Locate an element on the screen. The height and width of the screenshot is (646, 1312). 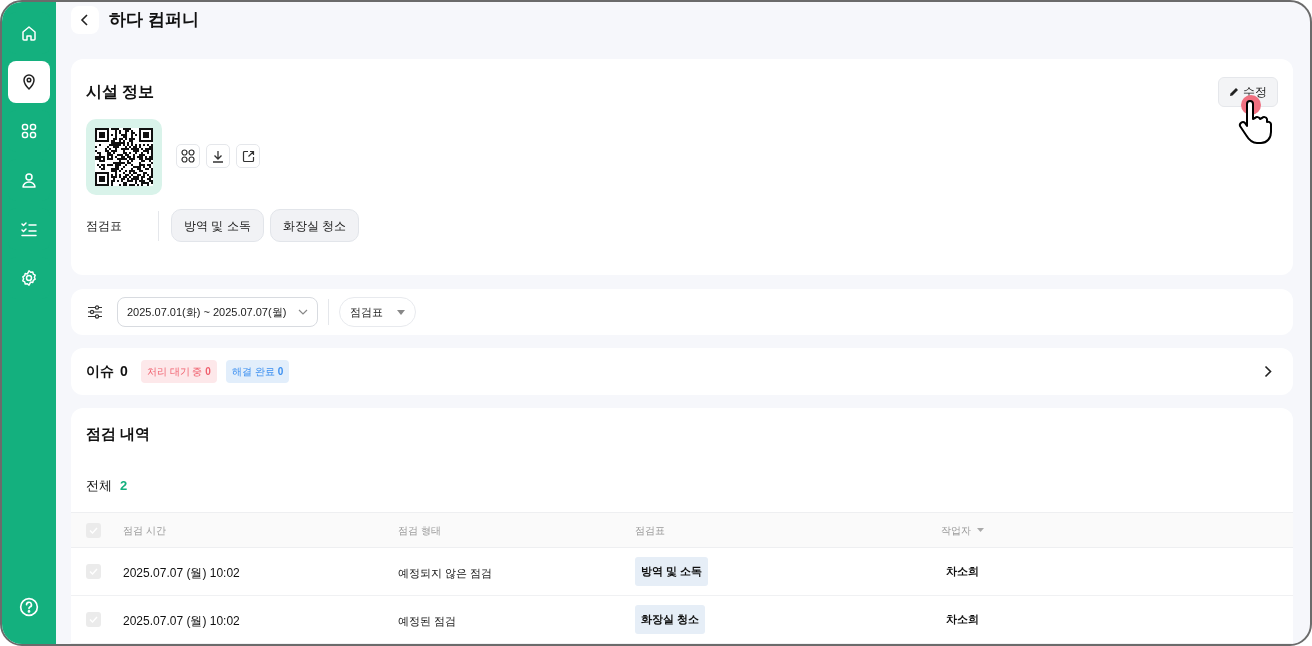
sort-icon is located at coordinates (980, 530).